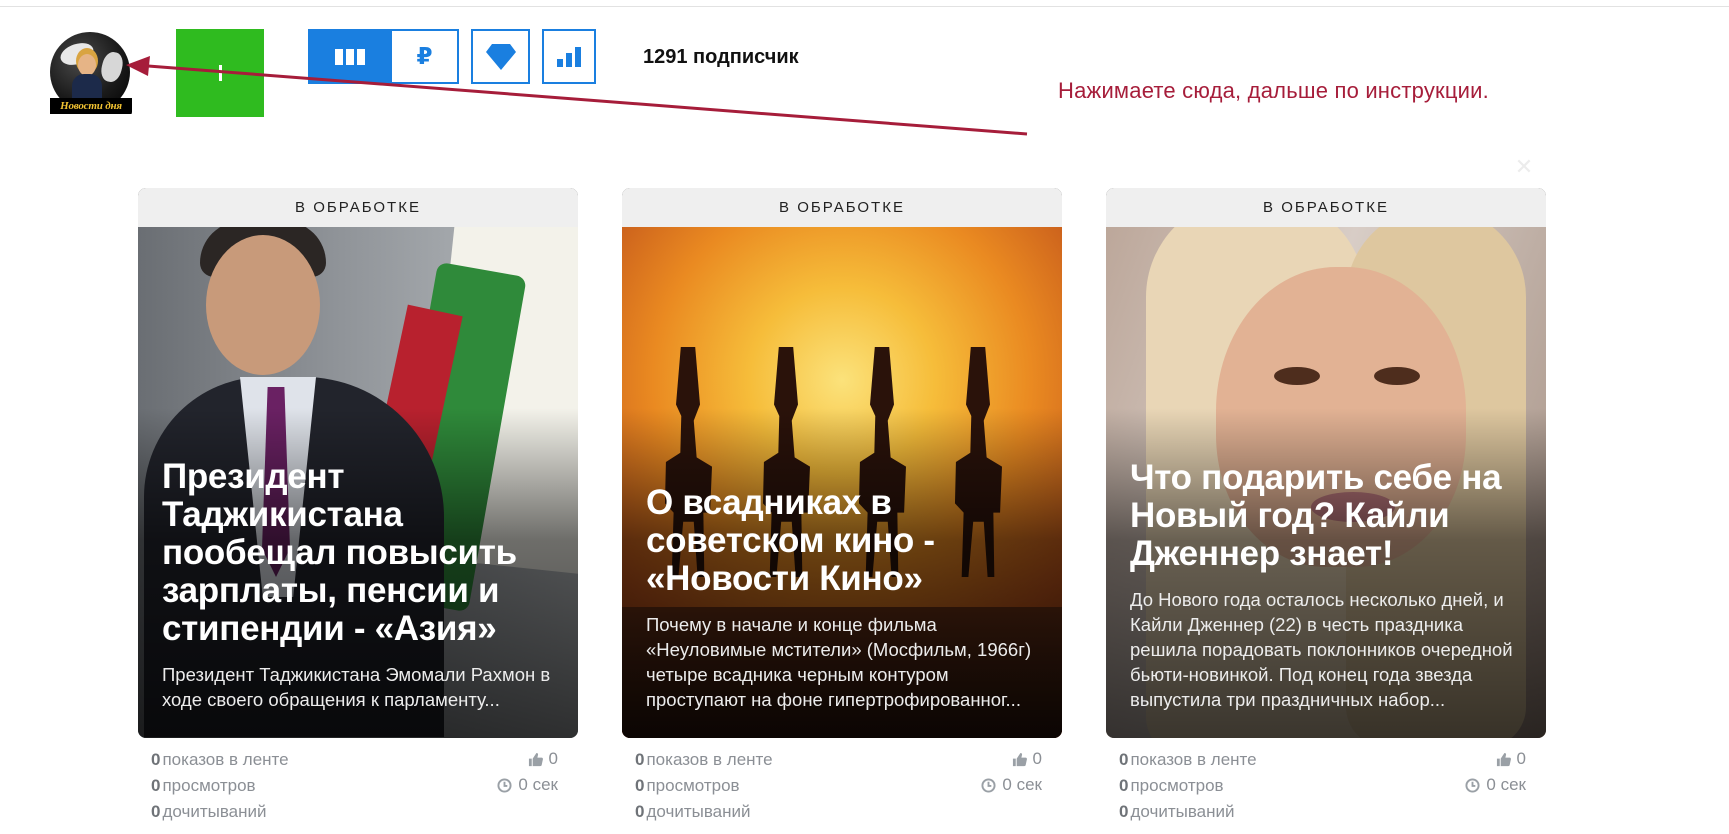 The image size is (1729, 834). What do you see at coordinates (721, 57) in the screenshot?
I see `subscribers-count: 1291 подписчик` at bounding box center [721, 57].